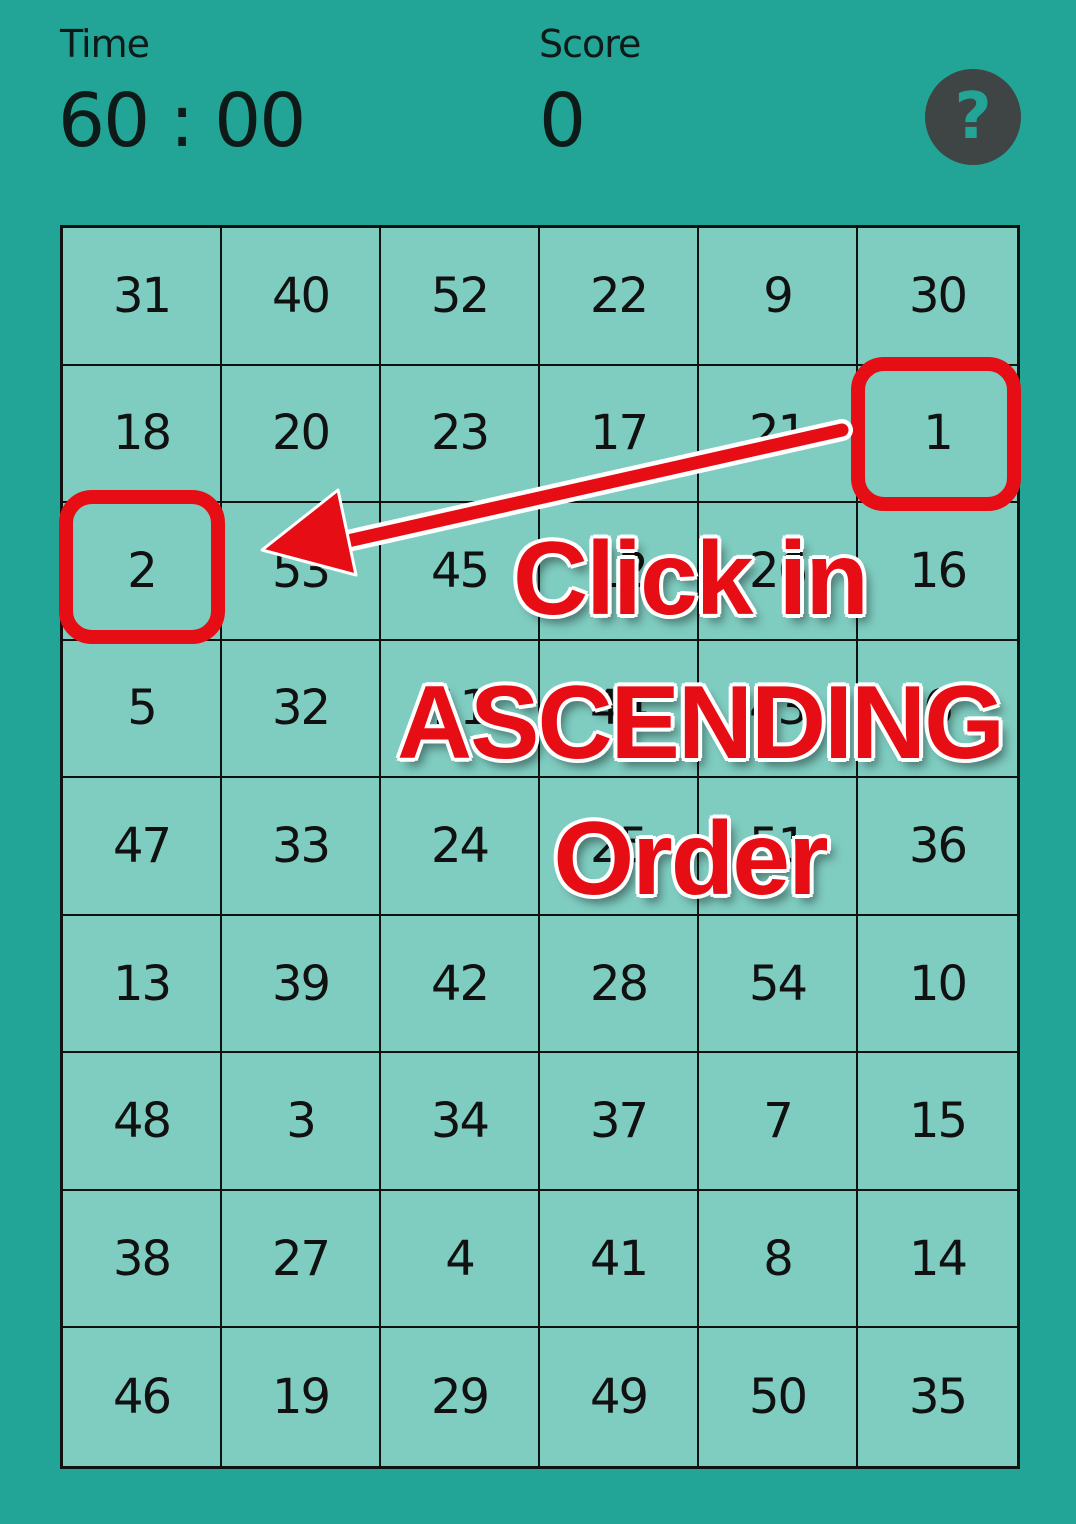  What do you see at coordinates (182, 121) in the screenshot?
I see `time-value: 60 : 00` at bounding box center [182, 121].